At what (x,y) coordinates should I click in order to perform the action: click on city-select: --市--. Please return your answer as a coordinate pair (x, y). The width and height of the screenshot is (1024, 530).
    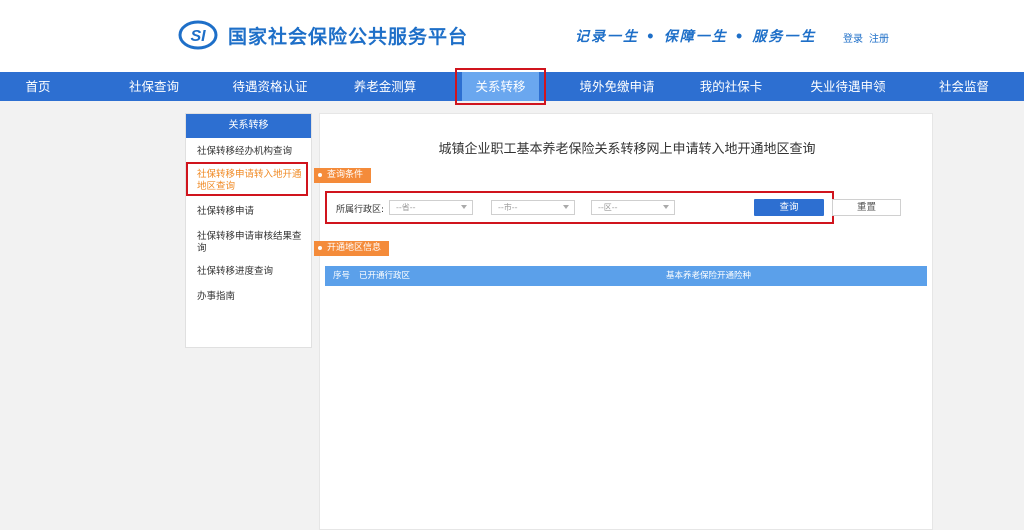
    Looking at the image, I should click on (533, 207).